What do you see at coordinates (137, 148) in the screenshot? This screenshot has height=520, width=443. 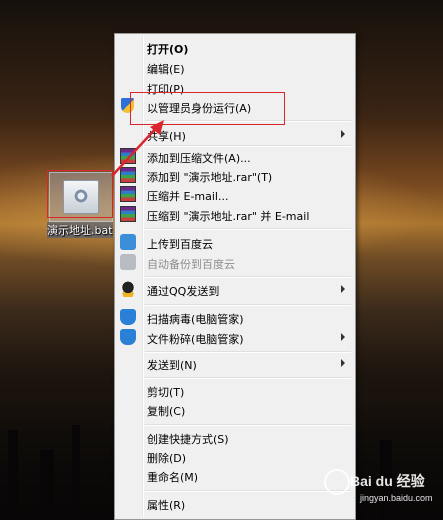 I see `annotation-arrow` at bounding box center [137, 148].